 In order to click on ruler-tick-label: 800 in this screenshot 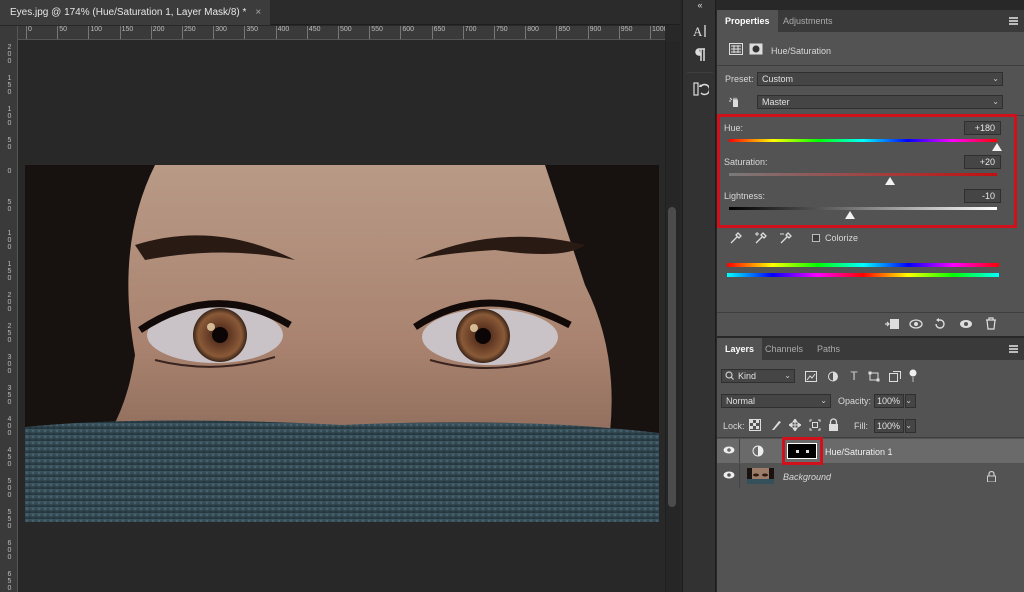, I will do `click(532, 32)`.